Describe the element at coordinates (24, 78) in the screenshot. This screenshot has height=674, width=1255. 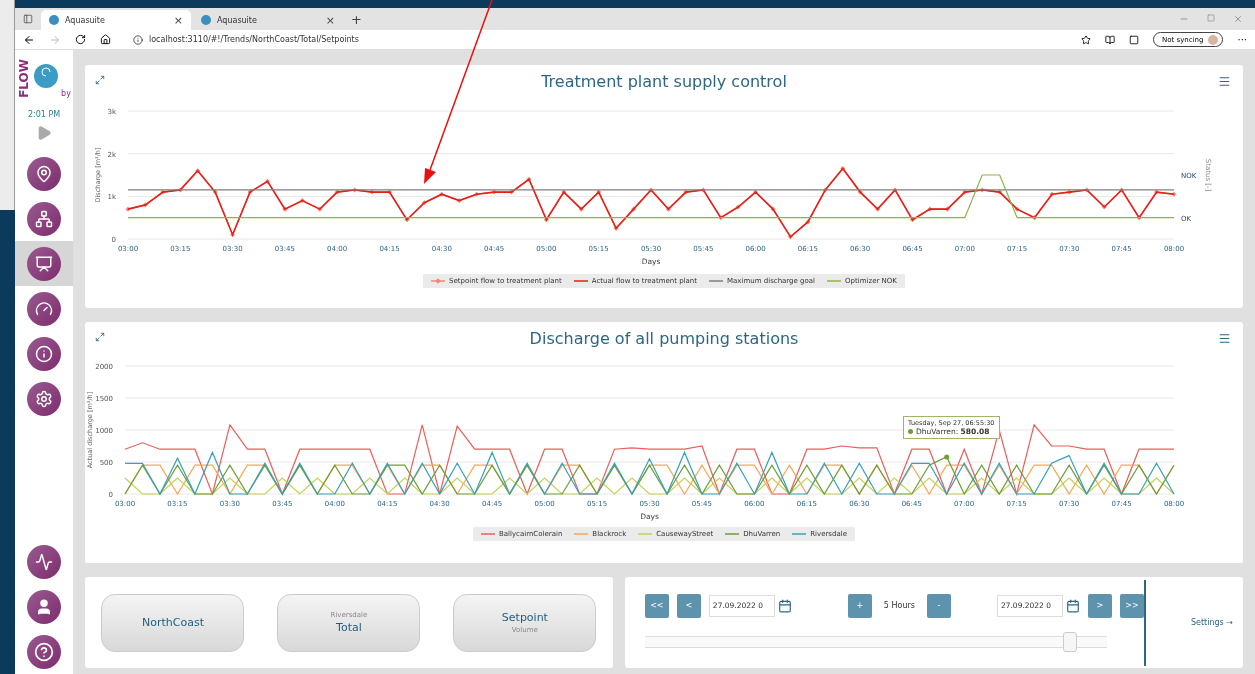
I see `logo-text: FLOW` at that location.